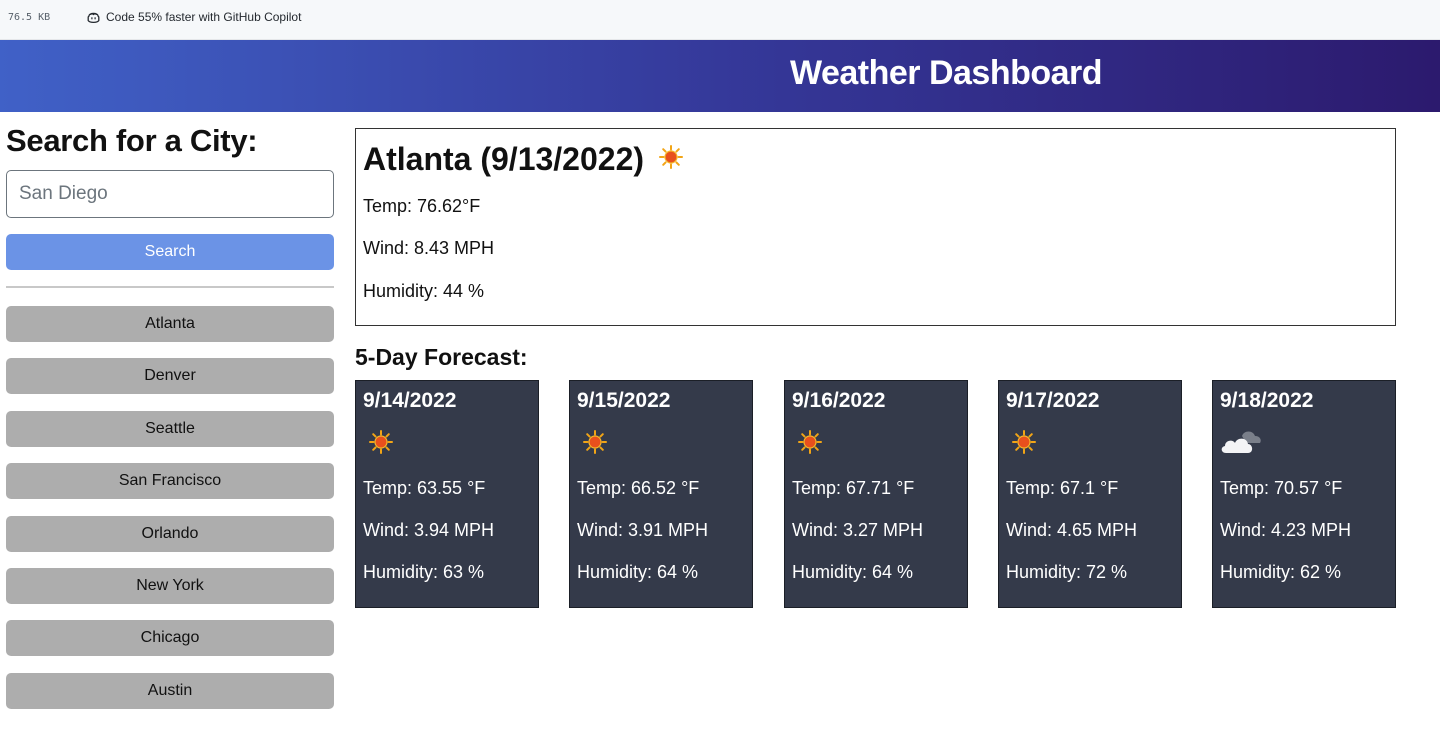 This screenshot has height=732, width=1440. I want to click on forecast-temp: Temp: 67.1 °F, so click(1062, 488).